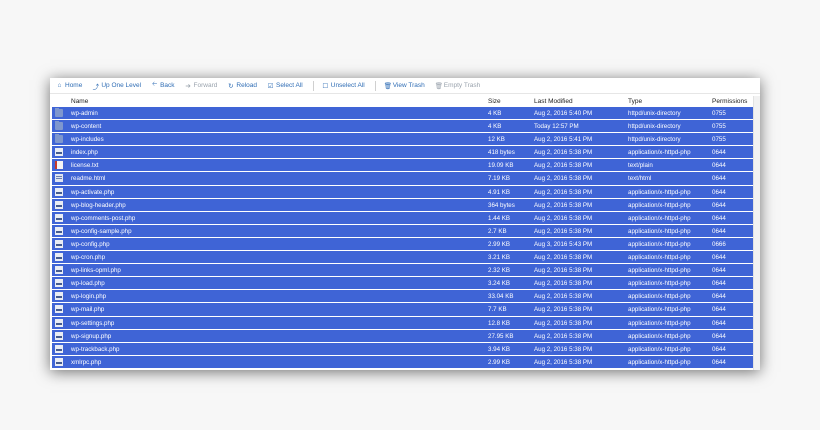  What do you see at coordinates (494, 101) in the screenshot?
I see `column-header-size: Size` at bounding box center [494, 101].